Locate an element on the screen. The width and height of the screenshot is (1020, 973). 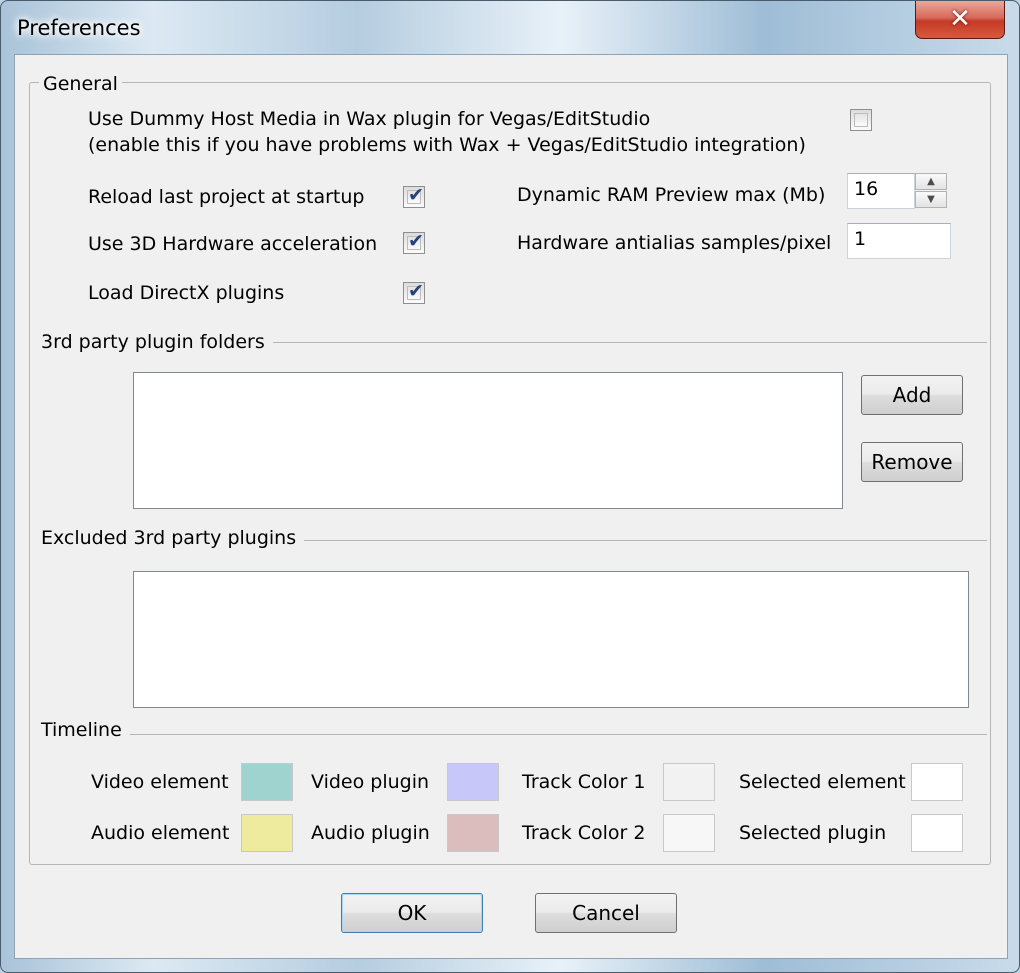
use-3d-hw-label: Use 3D Hardware acceleration is located at coordinates (233, 244).